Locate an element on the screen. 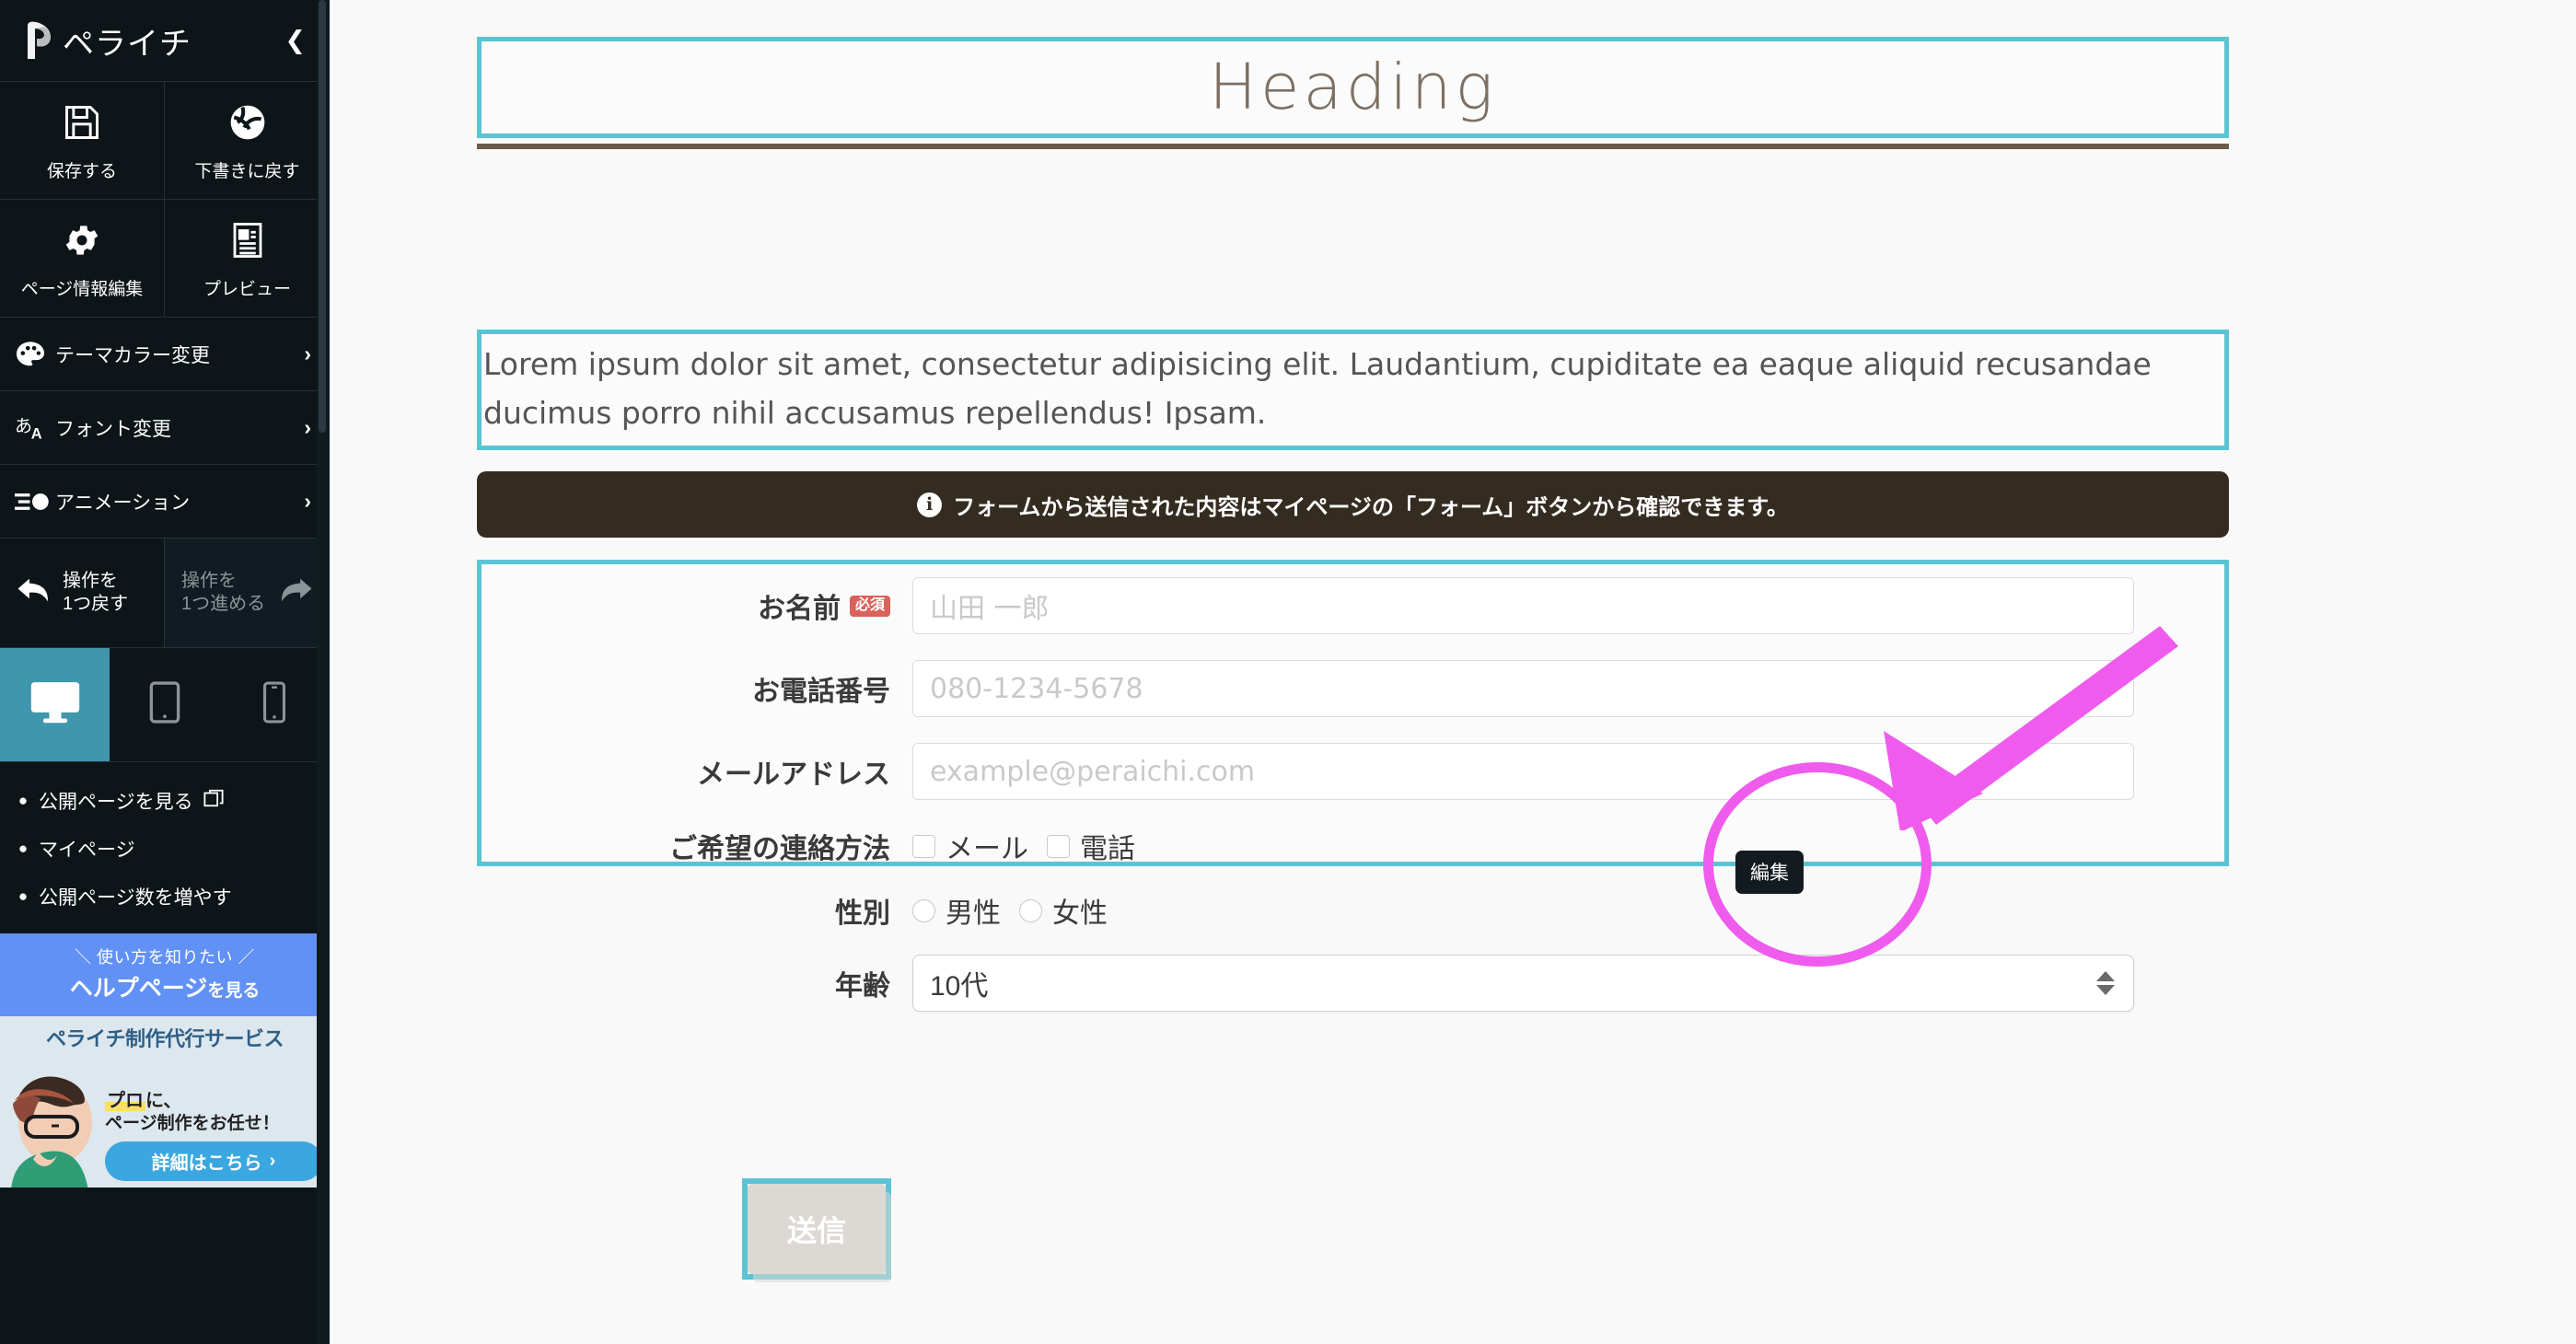  palette-icon is located at coordinates (35, 354).